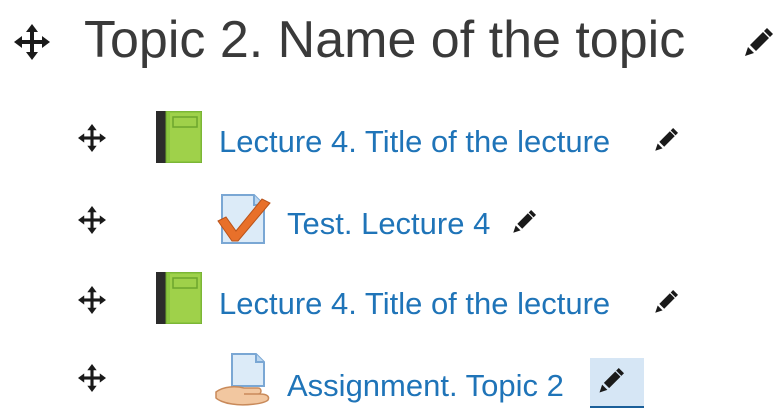 This screenshot has height=409, width=784. Describe the element at coordinates (757, 44) in the screenshot. I see `edit-section-title-pencil-icon` at that location.